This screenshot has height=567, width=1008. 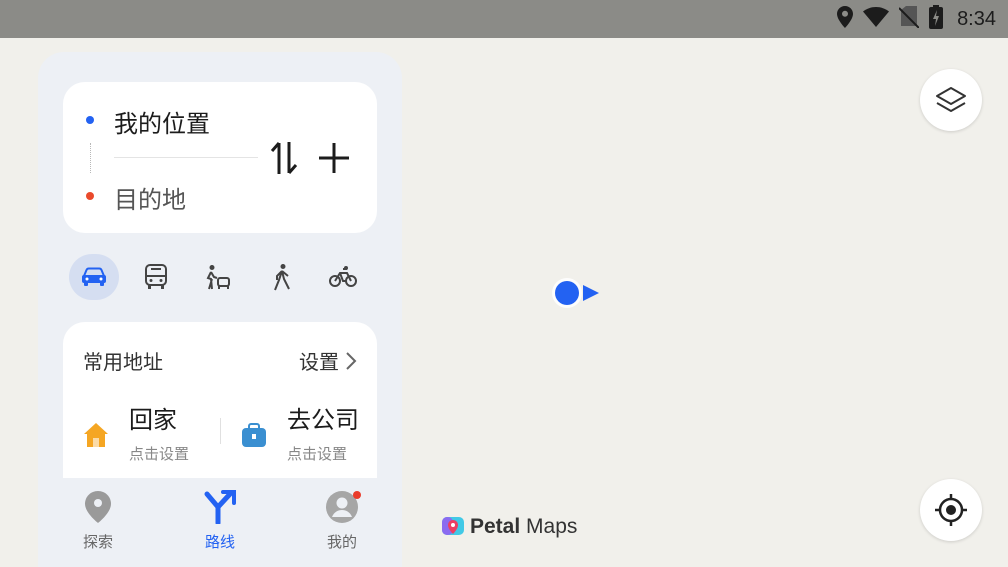 I want to click on route-card: 我的位置 目的地, so click(x=220, y=157).